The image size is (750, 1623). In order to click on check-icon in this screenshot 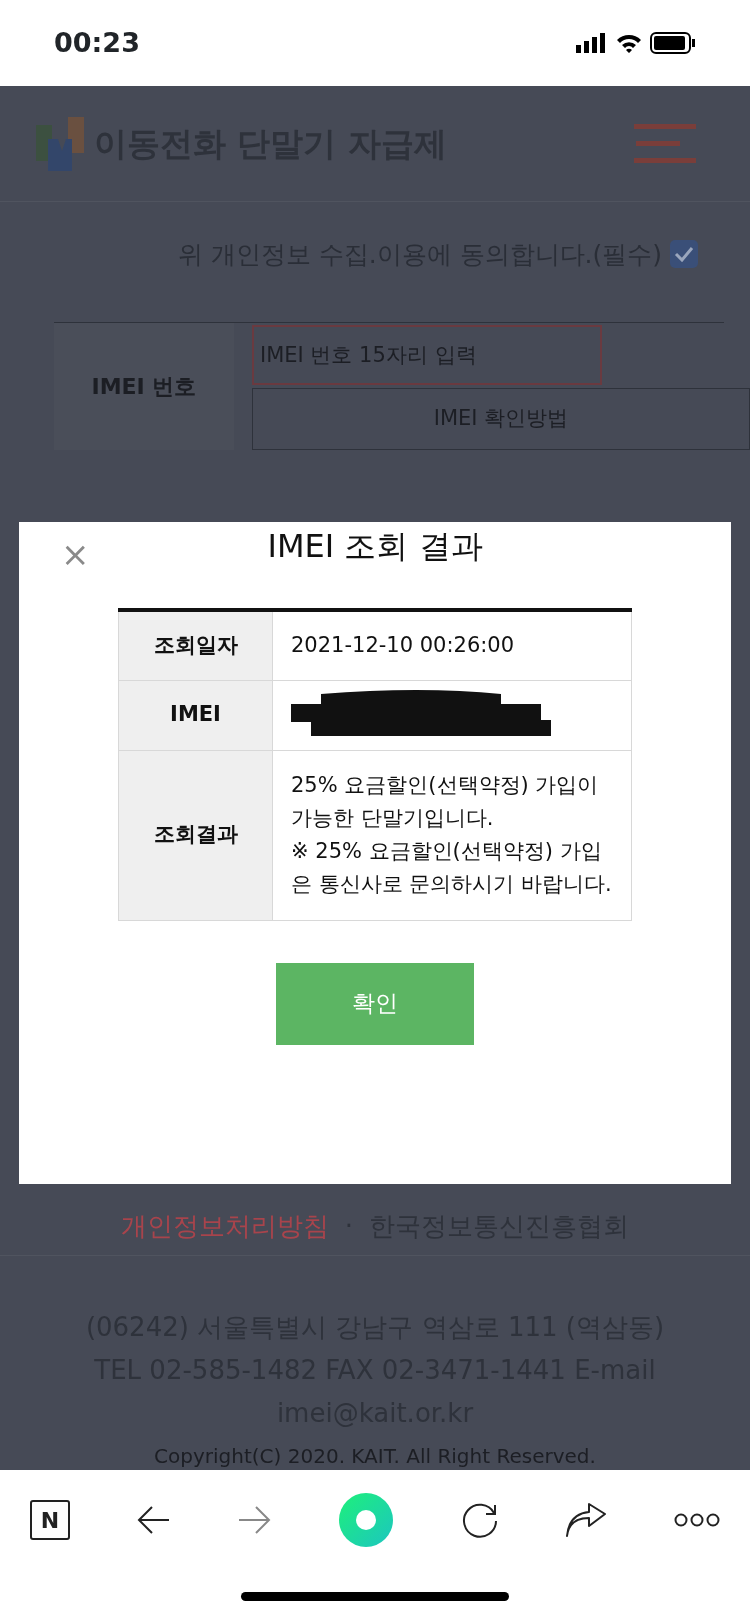, I will do `click(684, 254)`.